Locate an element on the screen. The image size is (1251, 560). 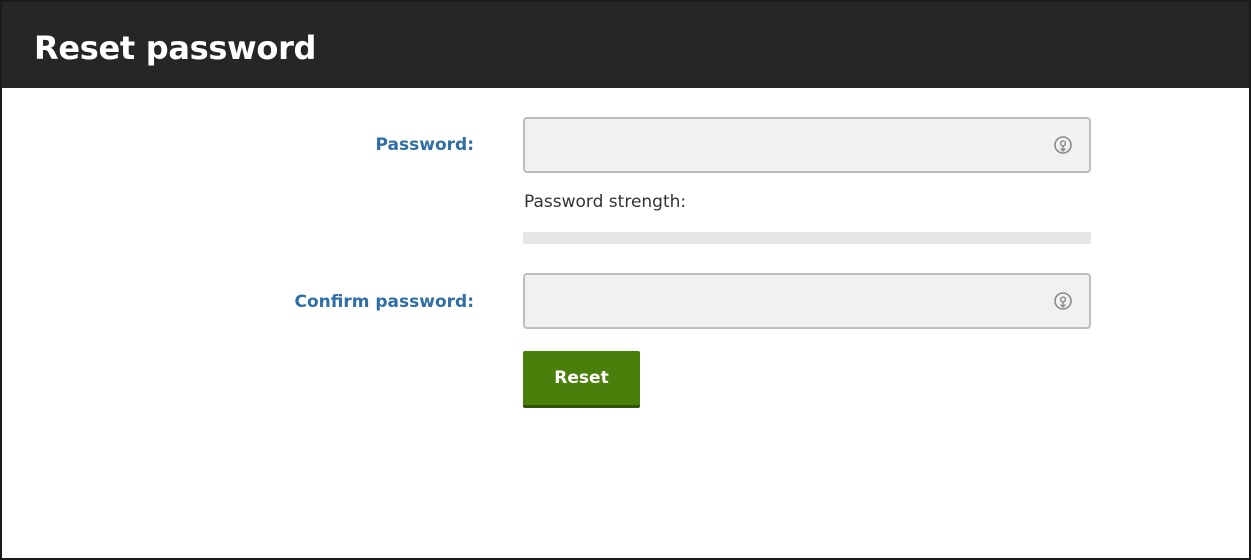
confirm-password-label: Confirm password: is located at coordinates (384, 302).